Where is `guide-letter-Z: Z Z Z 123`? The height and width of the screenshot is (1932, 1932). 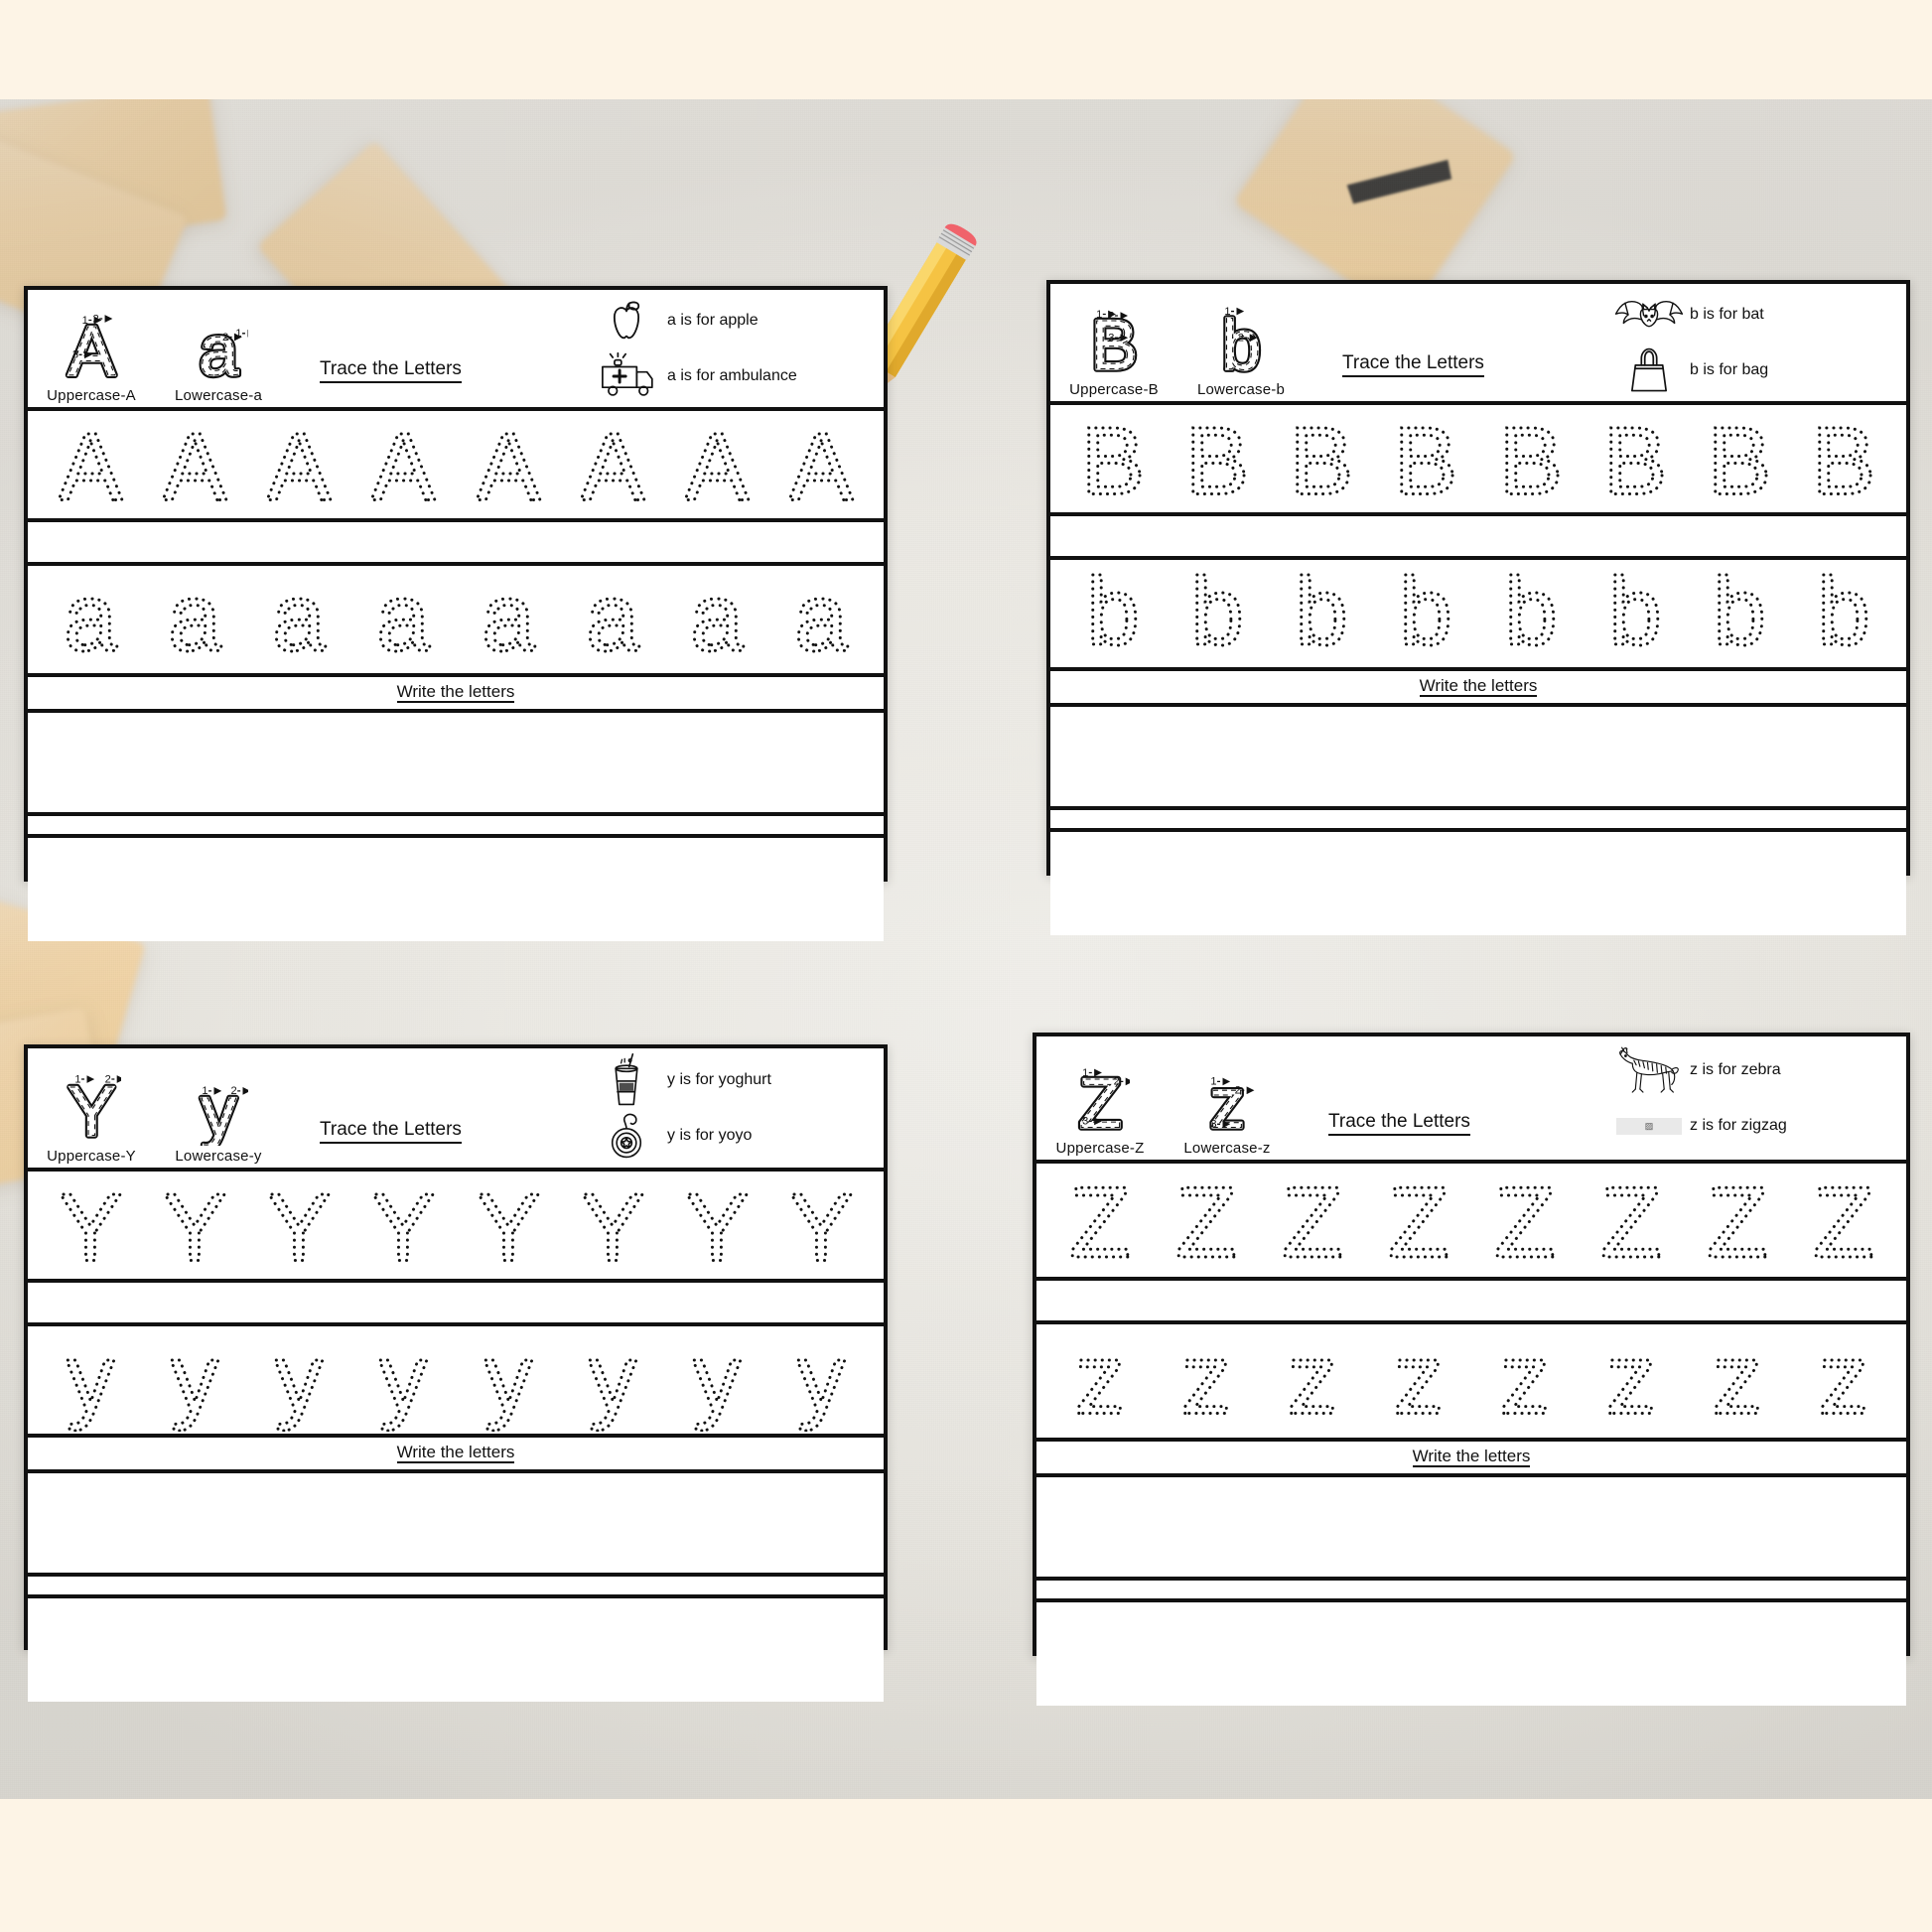
guide-letter-Z: Z Z Z 123 is located at coordinates (1103, 1101).